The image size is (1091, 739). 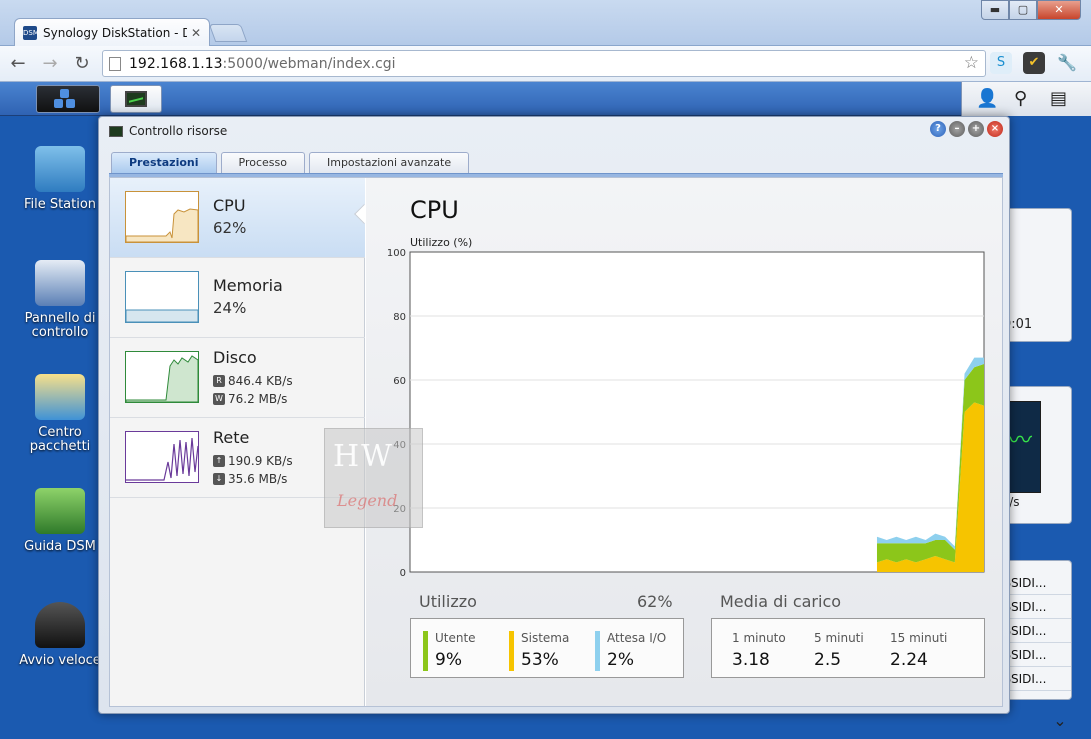 I want to click on utente-label: Utente, so click(x=455, y=638).